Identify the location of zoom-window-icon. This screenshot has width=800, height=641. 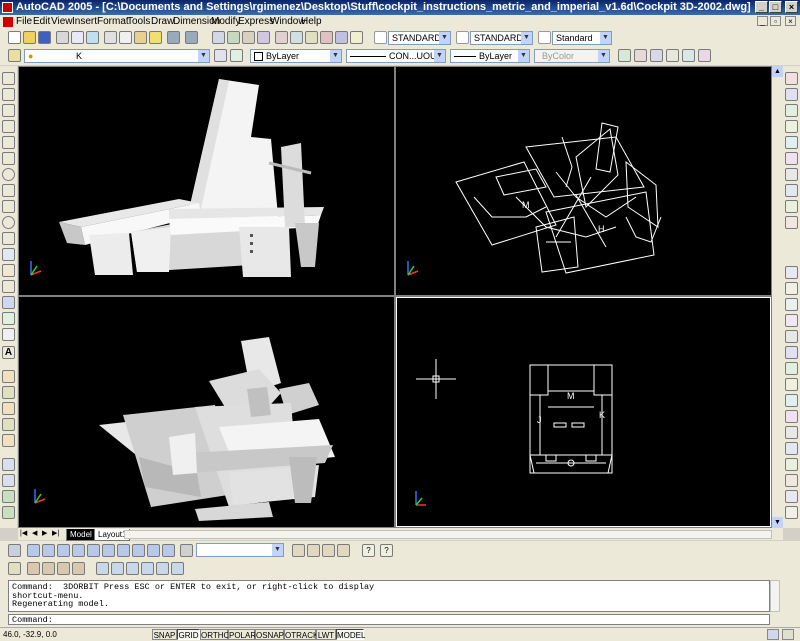
(248, 37).